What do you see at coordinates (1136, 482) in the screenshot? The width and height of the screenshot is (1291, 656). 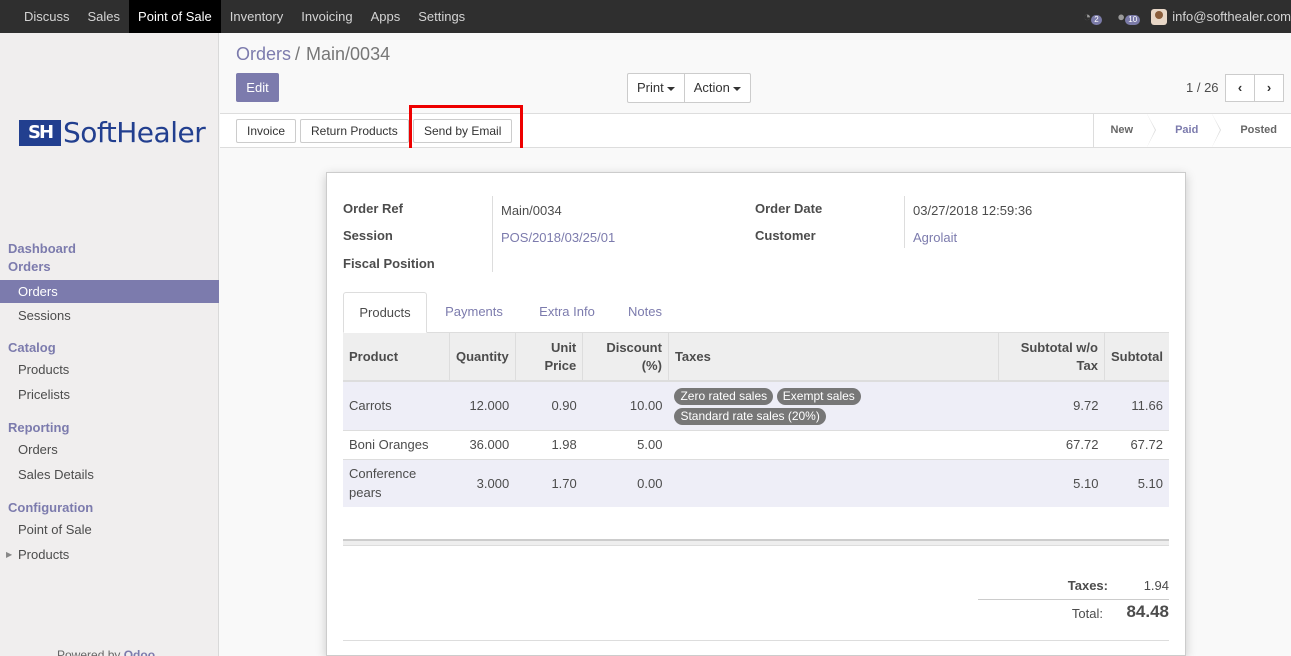 I see `cell-subtotal: 5.10` at bounding box center [1136, 482].